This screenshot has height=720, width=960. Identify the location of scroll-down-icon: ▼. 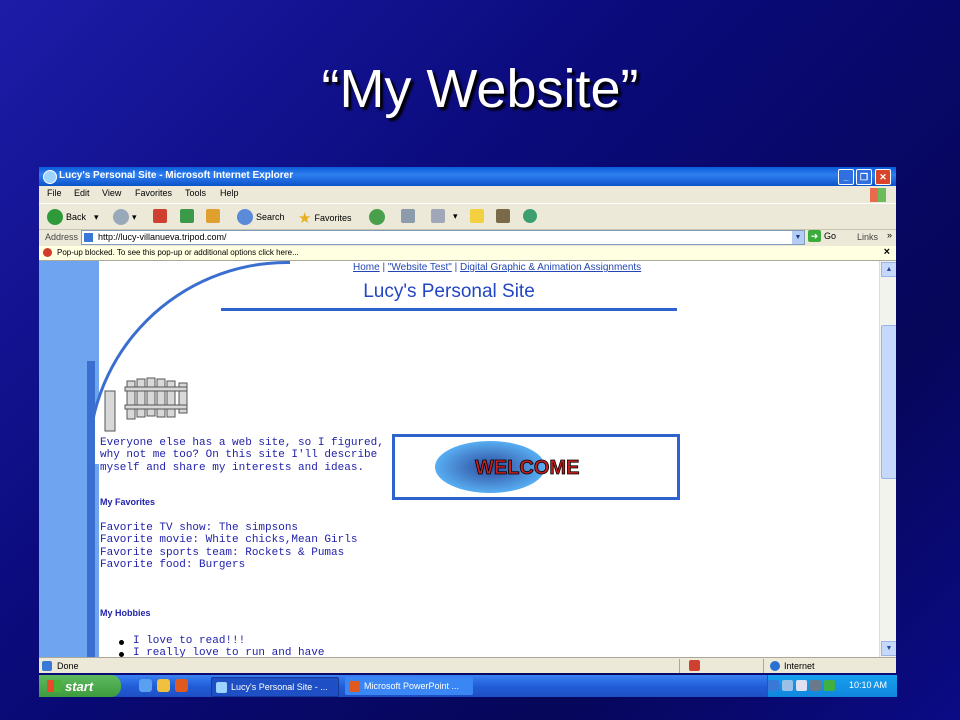
(888, 648).